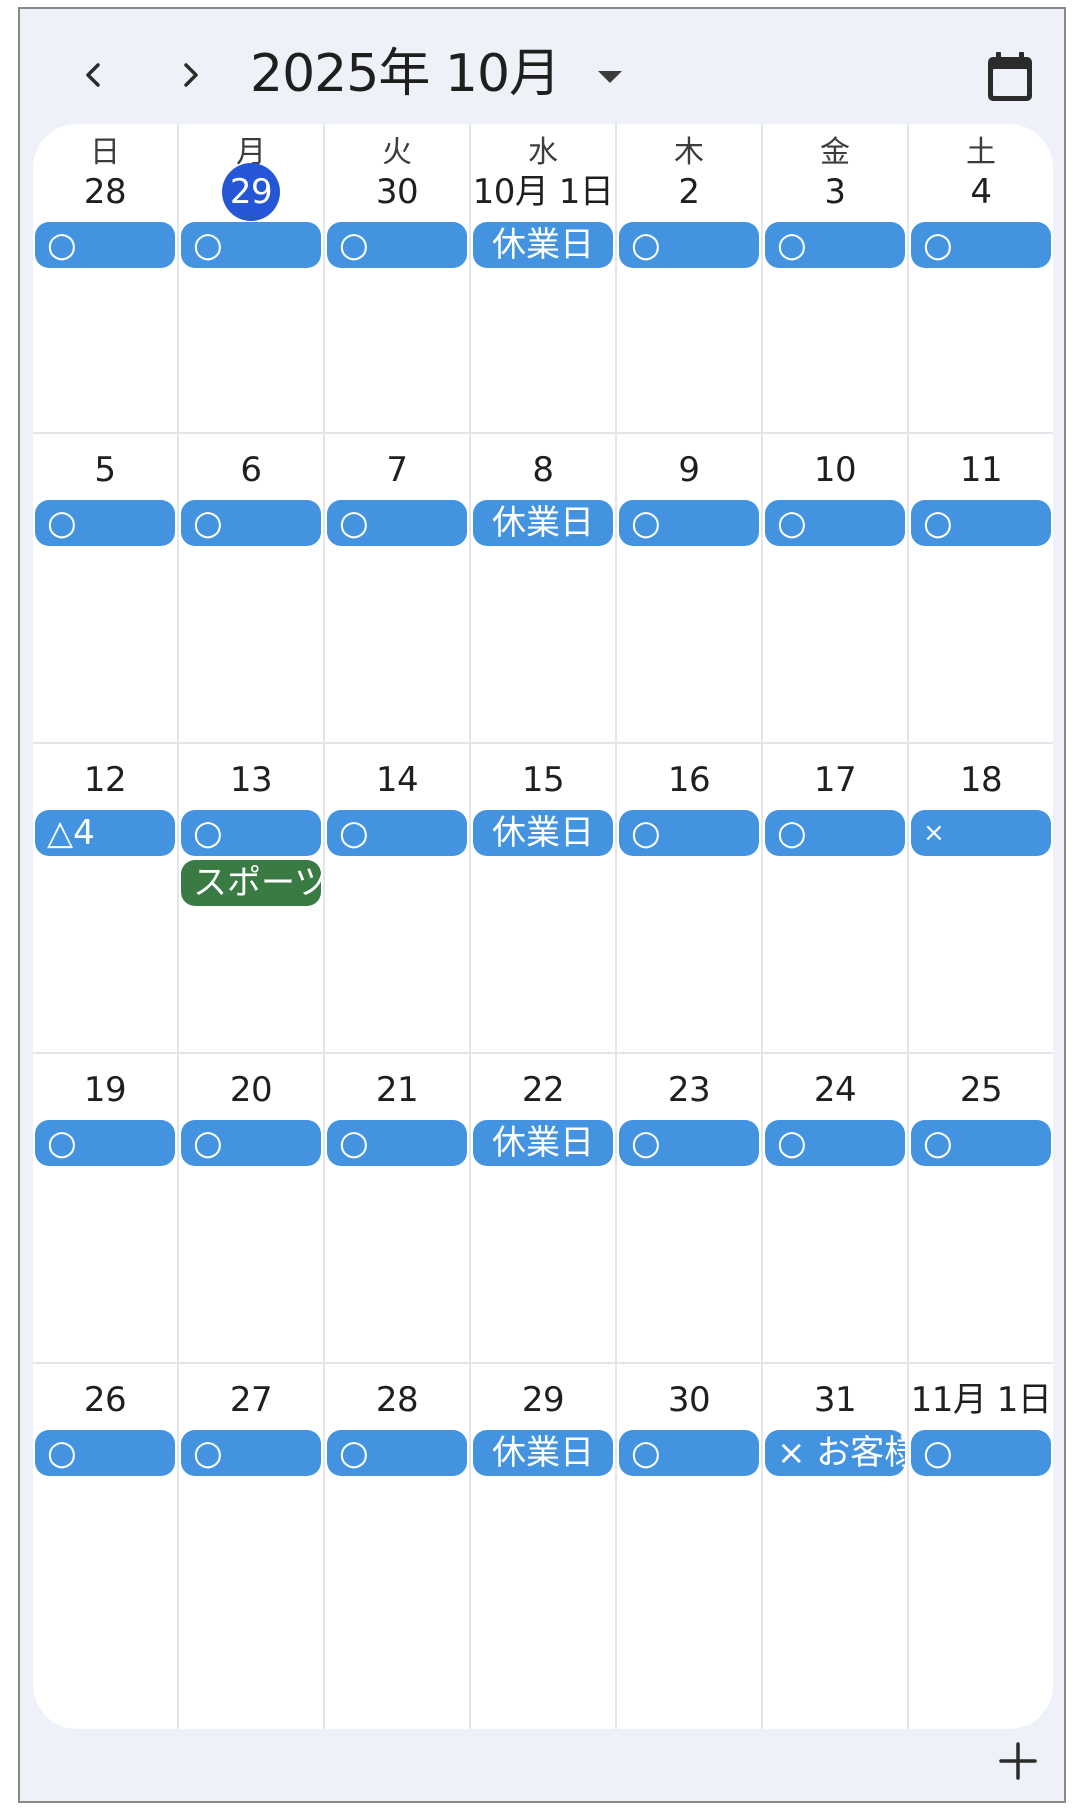 This screenshot has height=1812, width=1084. Describe the element at coordinates (835, 1090) in the screenshot. I see `day-number-text: 24` at that location.